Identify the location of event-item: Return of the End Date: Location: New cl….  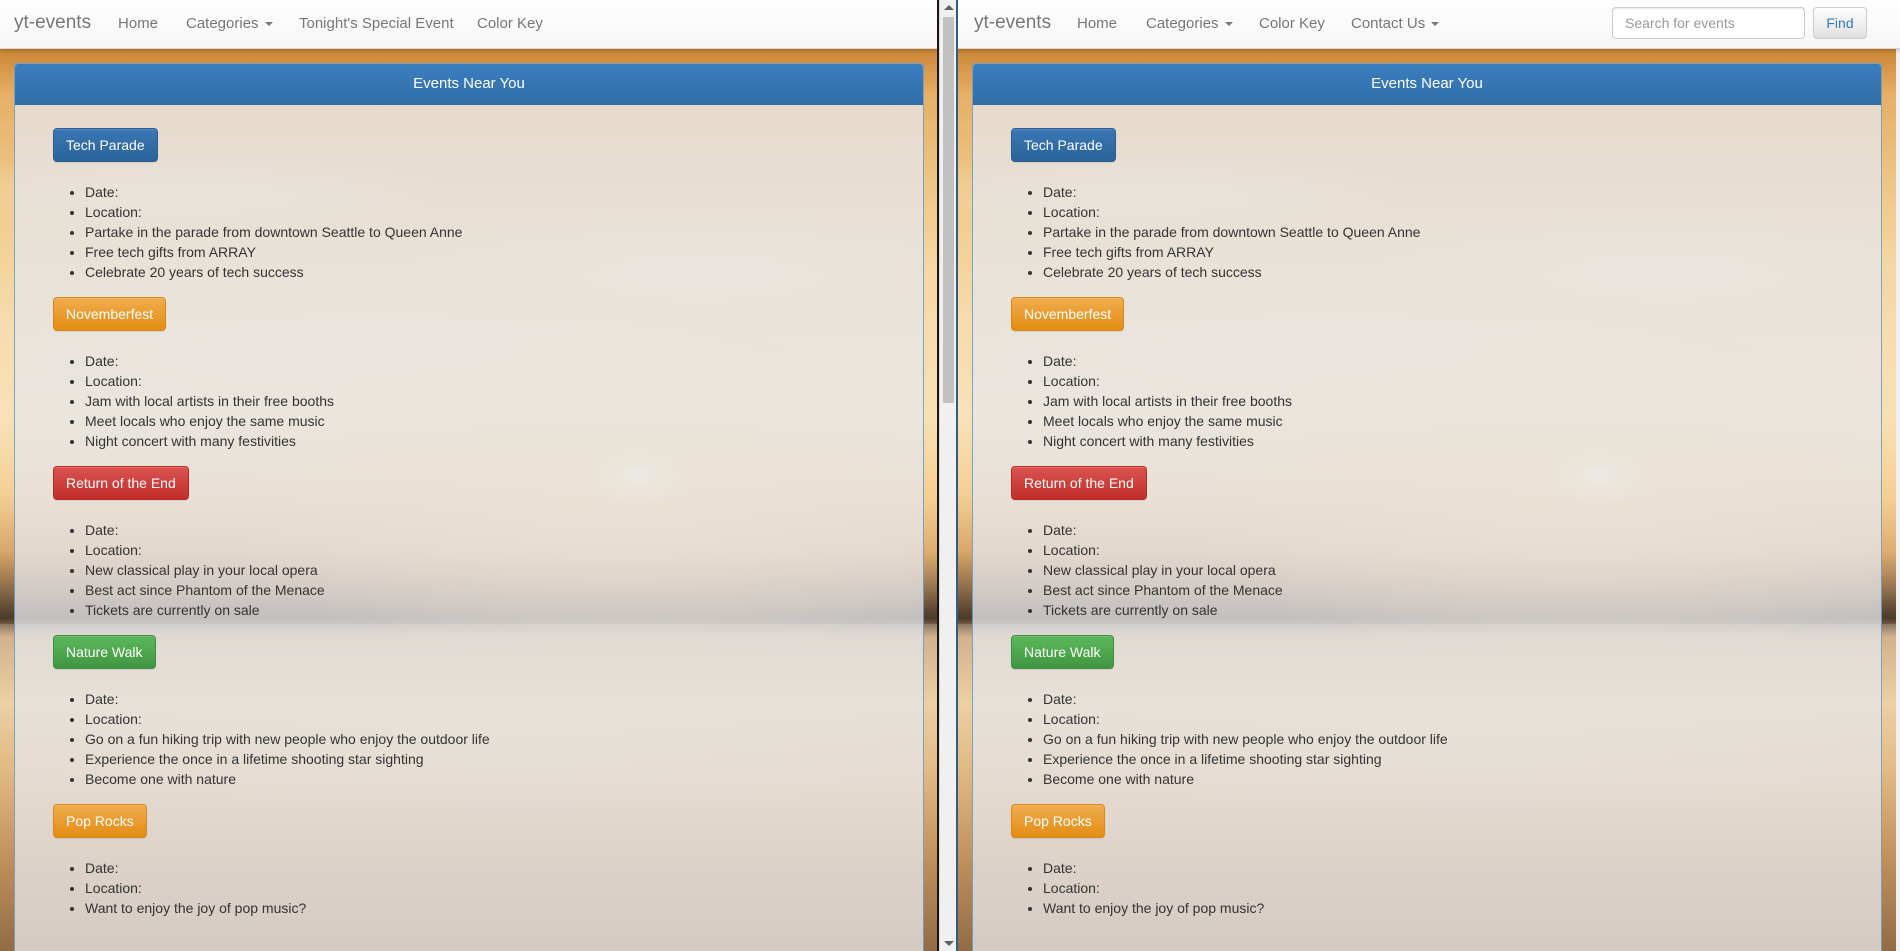
(469, 543).